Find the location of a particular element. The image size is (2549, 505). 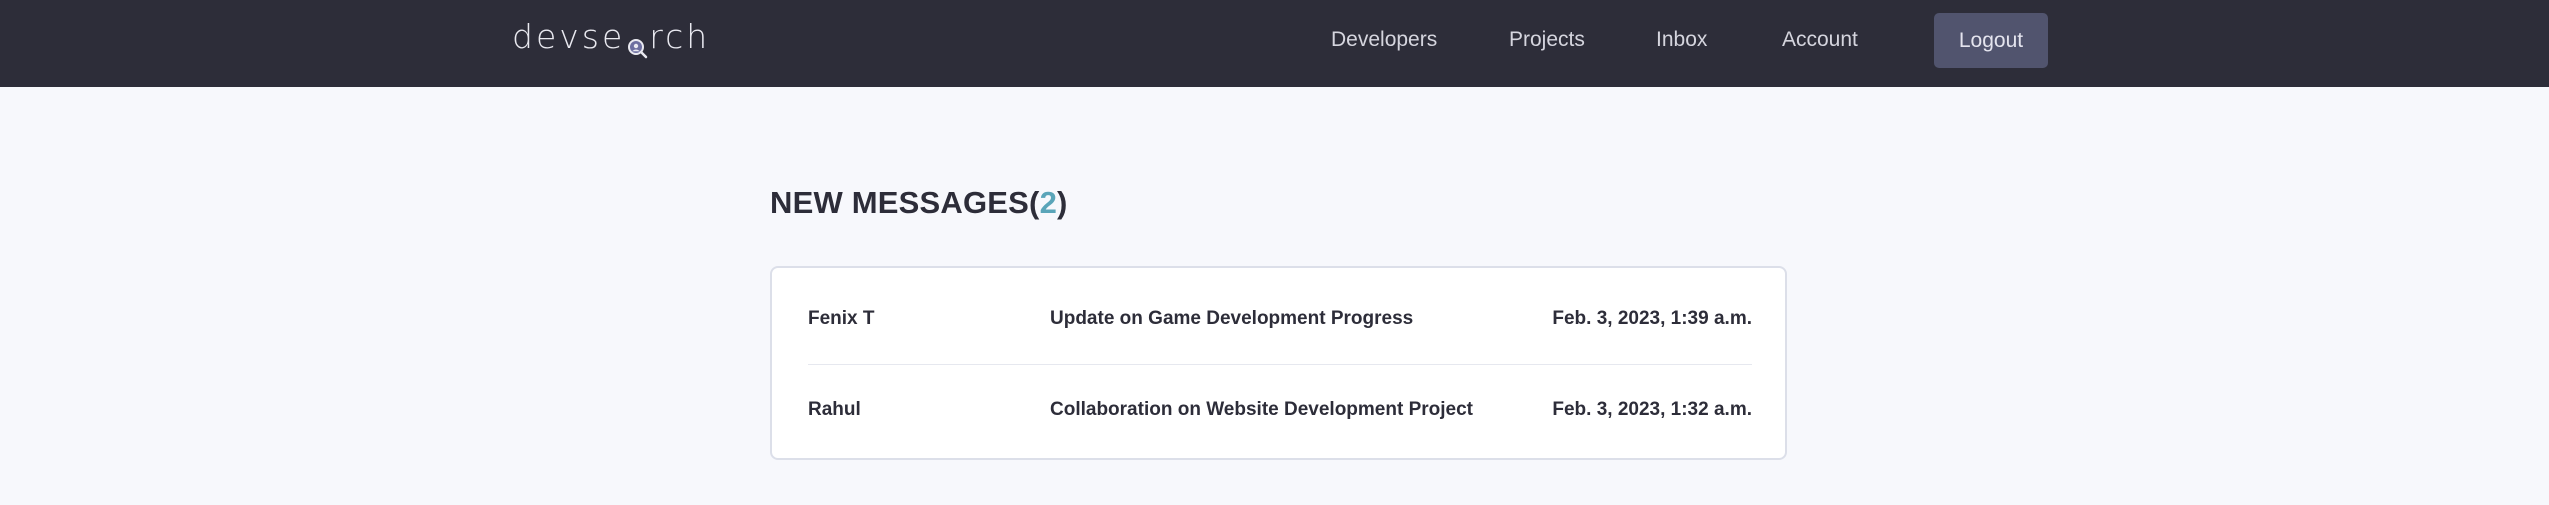

page-title: NEW MESSAGES(2) is located at coordinates (919, 203).